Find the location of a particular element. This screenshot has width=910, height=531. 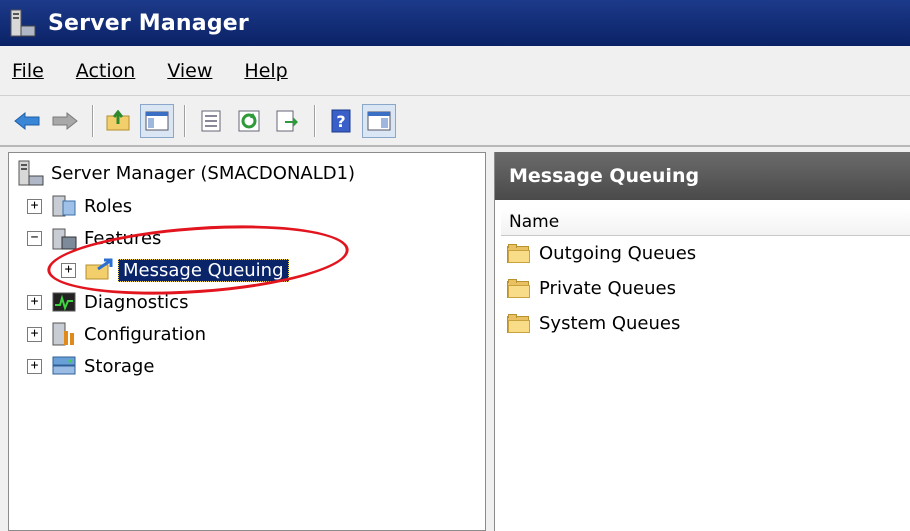

export-list-icon is located at coordinates (287, 121).